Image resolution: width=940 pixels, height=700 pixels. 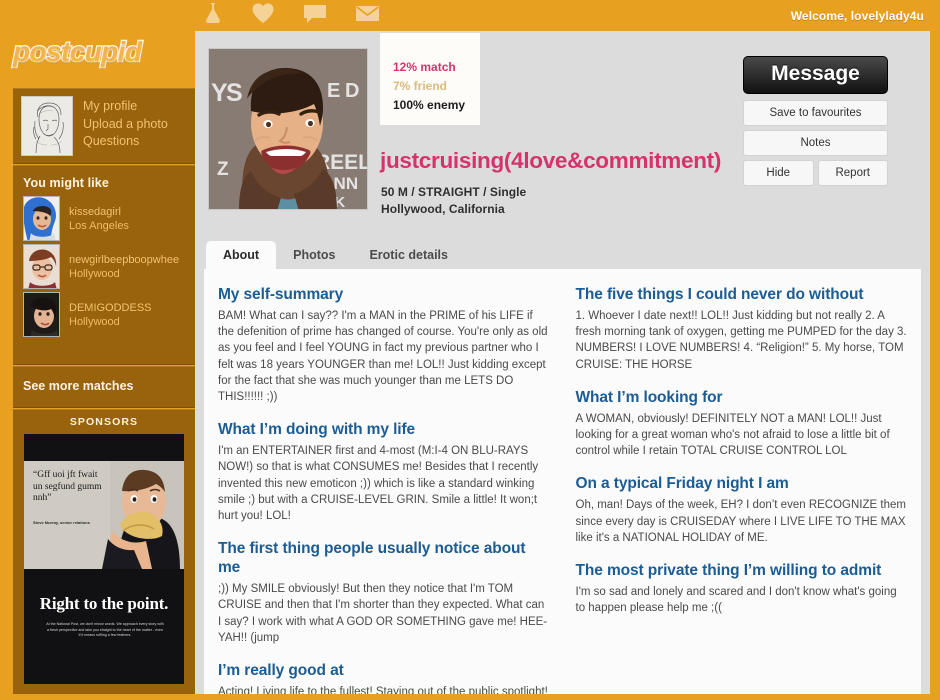 What do you see at coordinates (935, 350) in the screenshot?
I see `right-frame-border` at bounding box center [935, 350].